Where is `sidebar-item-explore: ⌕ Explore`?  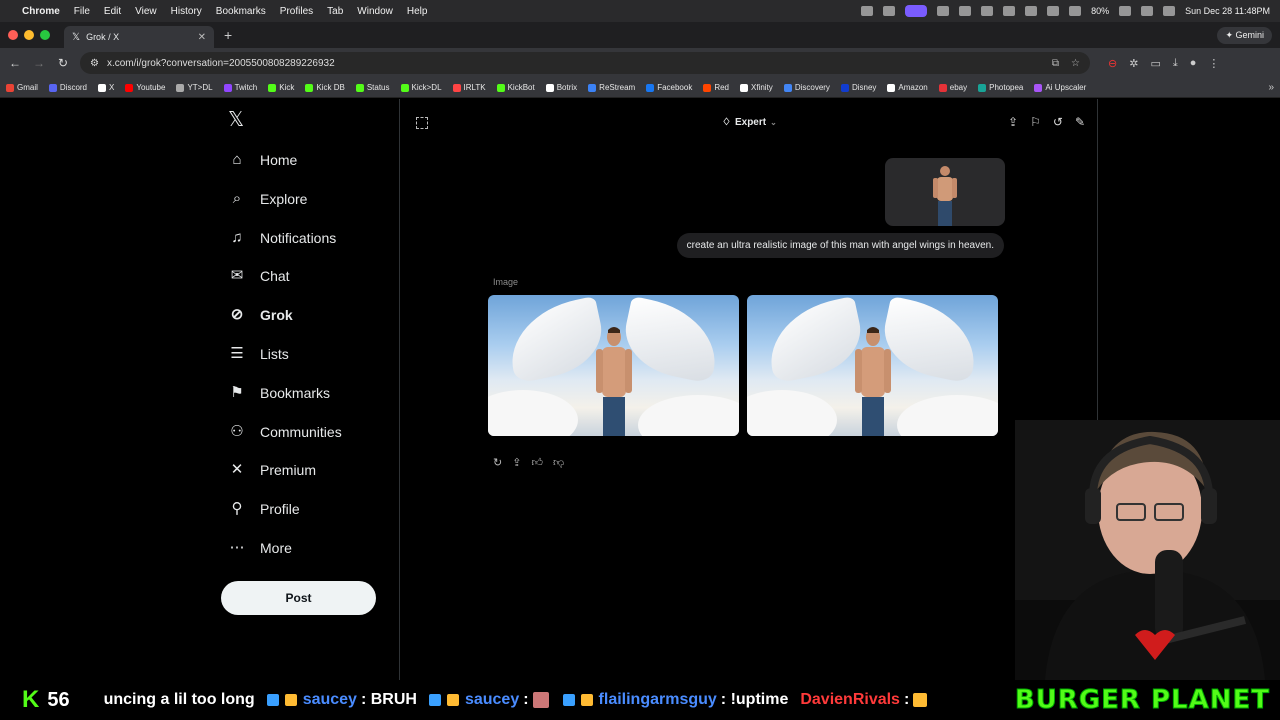
sidebar-item-explore: ⌕ Explore is located at coordinates (268, 199).